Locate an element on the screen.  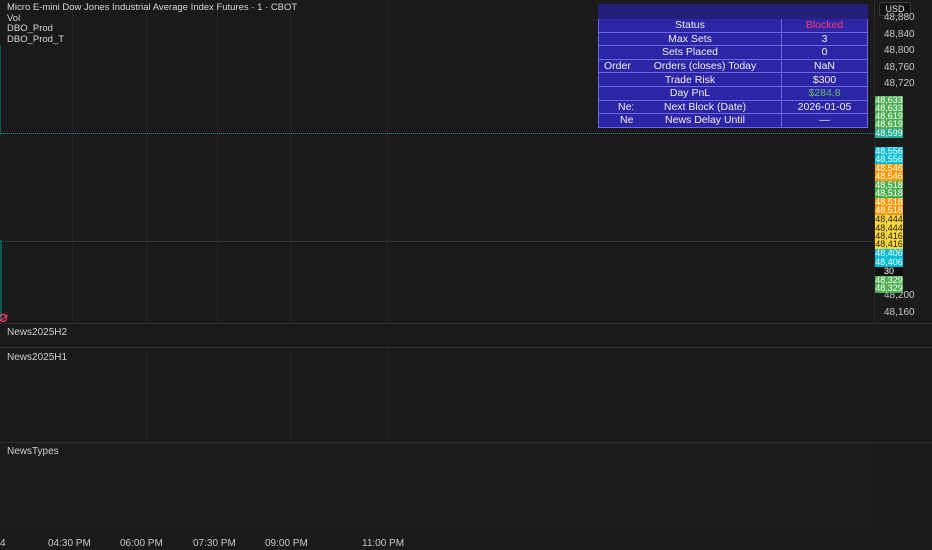
table-row: Sets Placed 0 is located at coordinates (733, 52).